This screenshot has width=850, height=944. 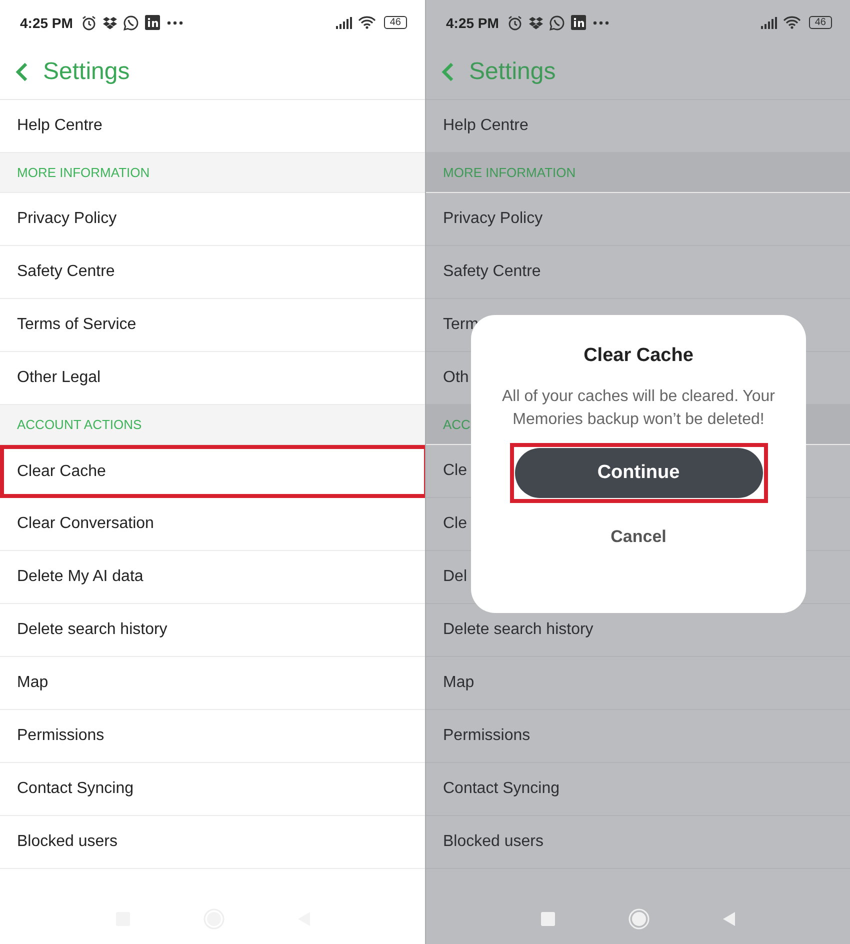 I want to click on settings-item: Map, so click(x=638, y=683).